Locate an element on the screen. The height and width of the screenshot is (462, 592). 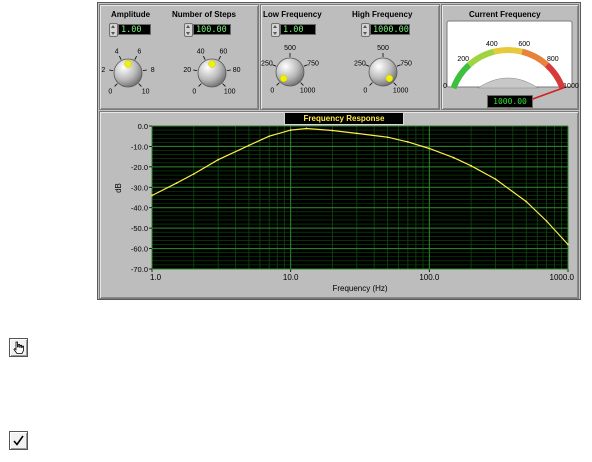
x-tick-label: 1000.0 is located at coordinates (562, 277).